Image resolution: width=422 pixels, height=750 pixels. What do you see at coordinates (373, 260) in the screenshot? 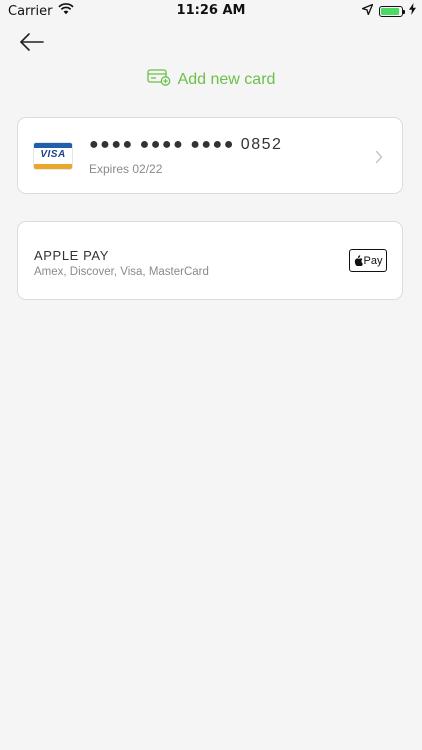
I see `apple-pay-badge-text: Pay` at bounding box center [373, 260].